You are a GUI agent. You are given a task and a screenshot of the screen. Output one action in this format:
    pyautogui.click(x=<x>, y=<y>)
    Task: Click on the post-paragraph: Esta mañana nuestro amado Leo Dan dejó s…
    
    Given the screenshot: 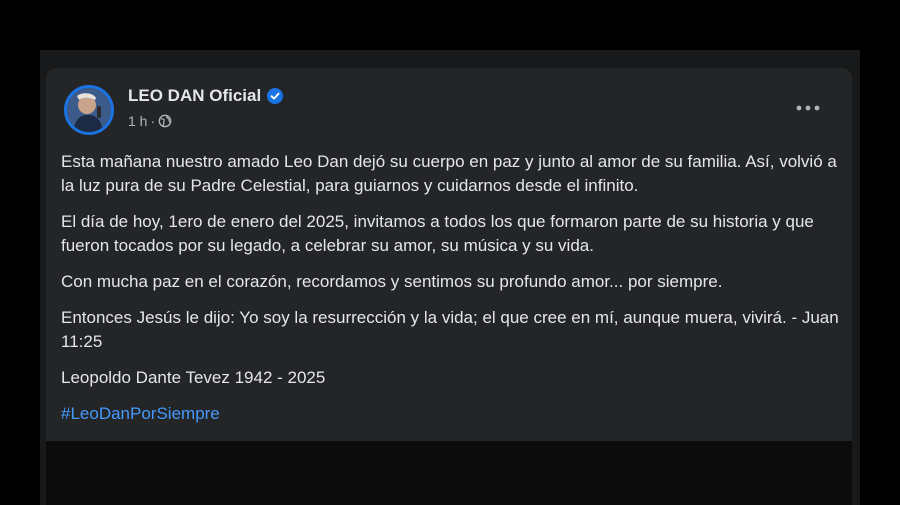 What is the action you would take?
    pyautogui.click(x=449, y=173)
    